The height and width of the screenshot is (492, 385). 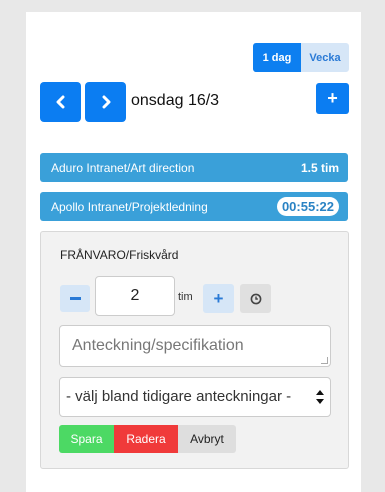 I want to click on cancel-button: Avbryt, so click(x=207, y=439).